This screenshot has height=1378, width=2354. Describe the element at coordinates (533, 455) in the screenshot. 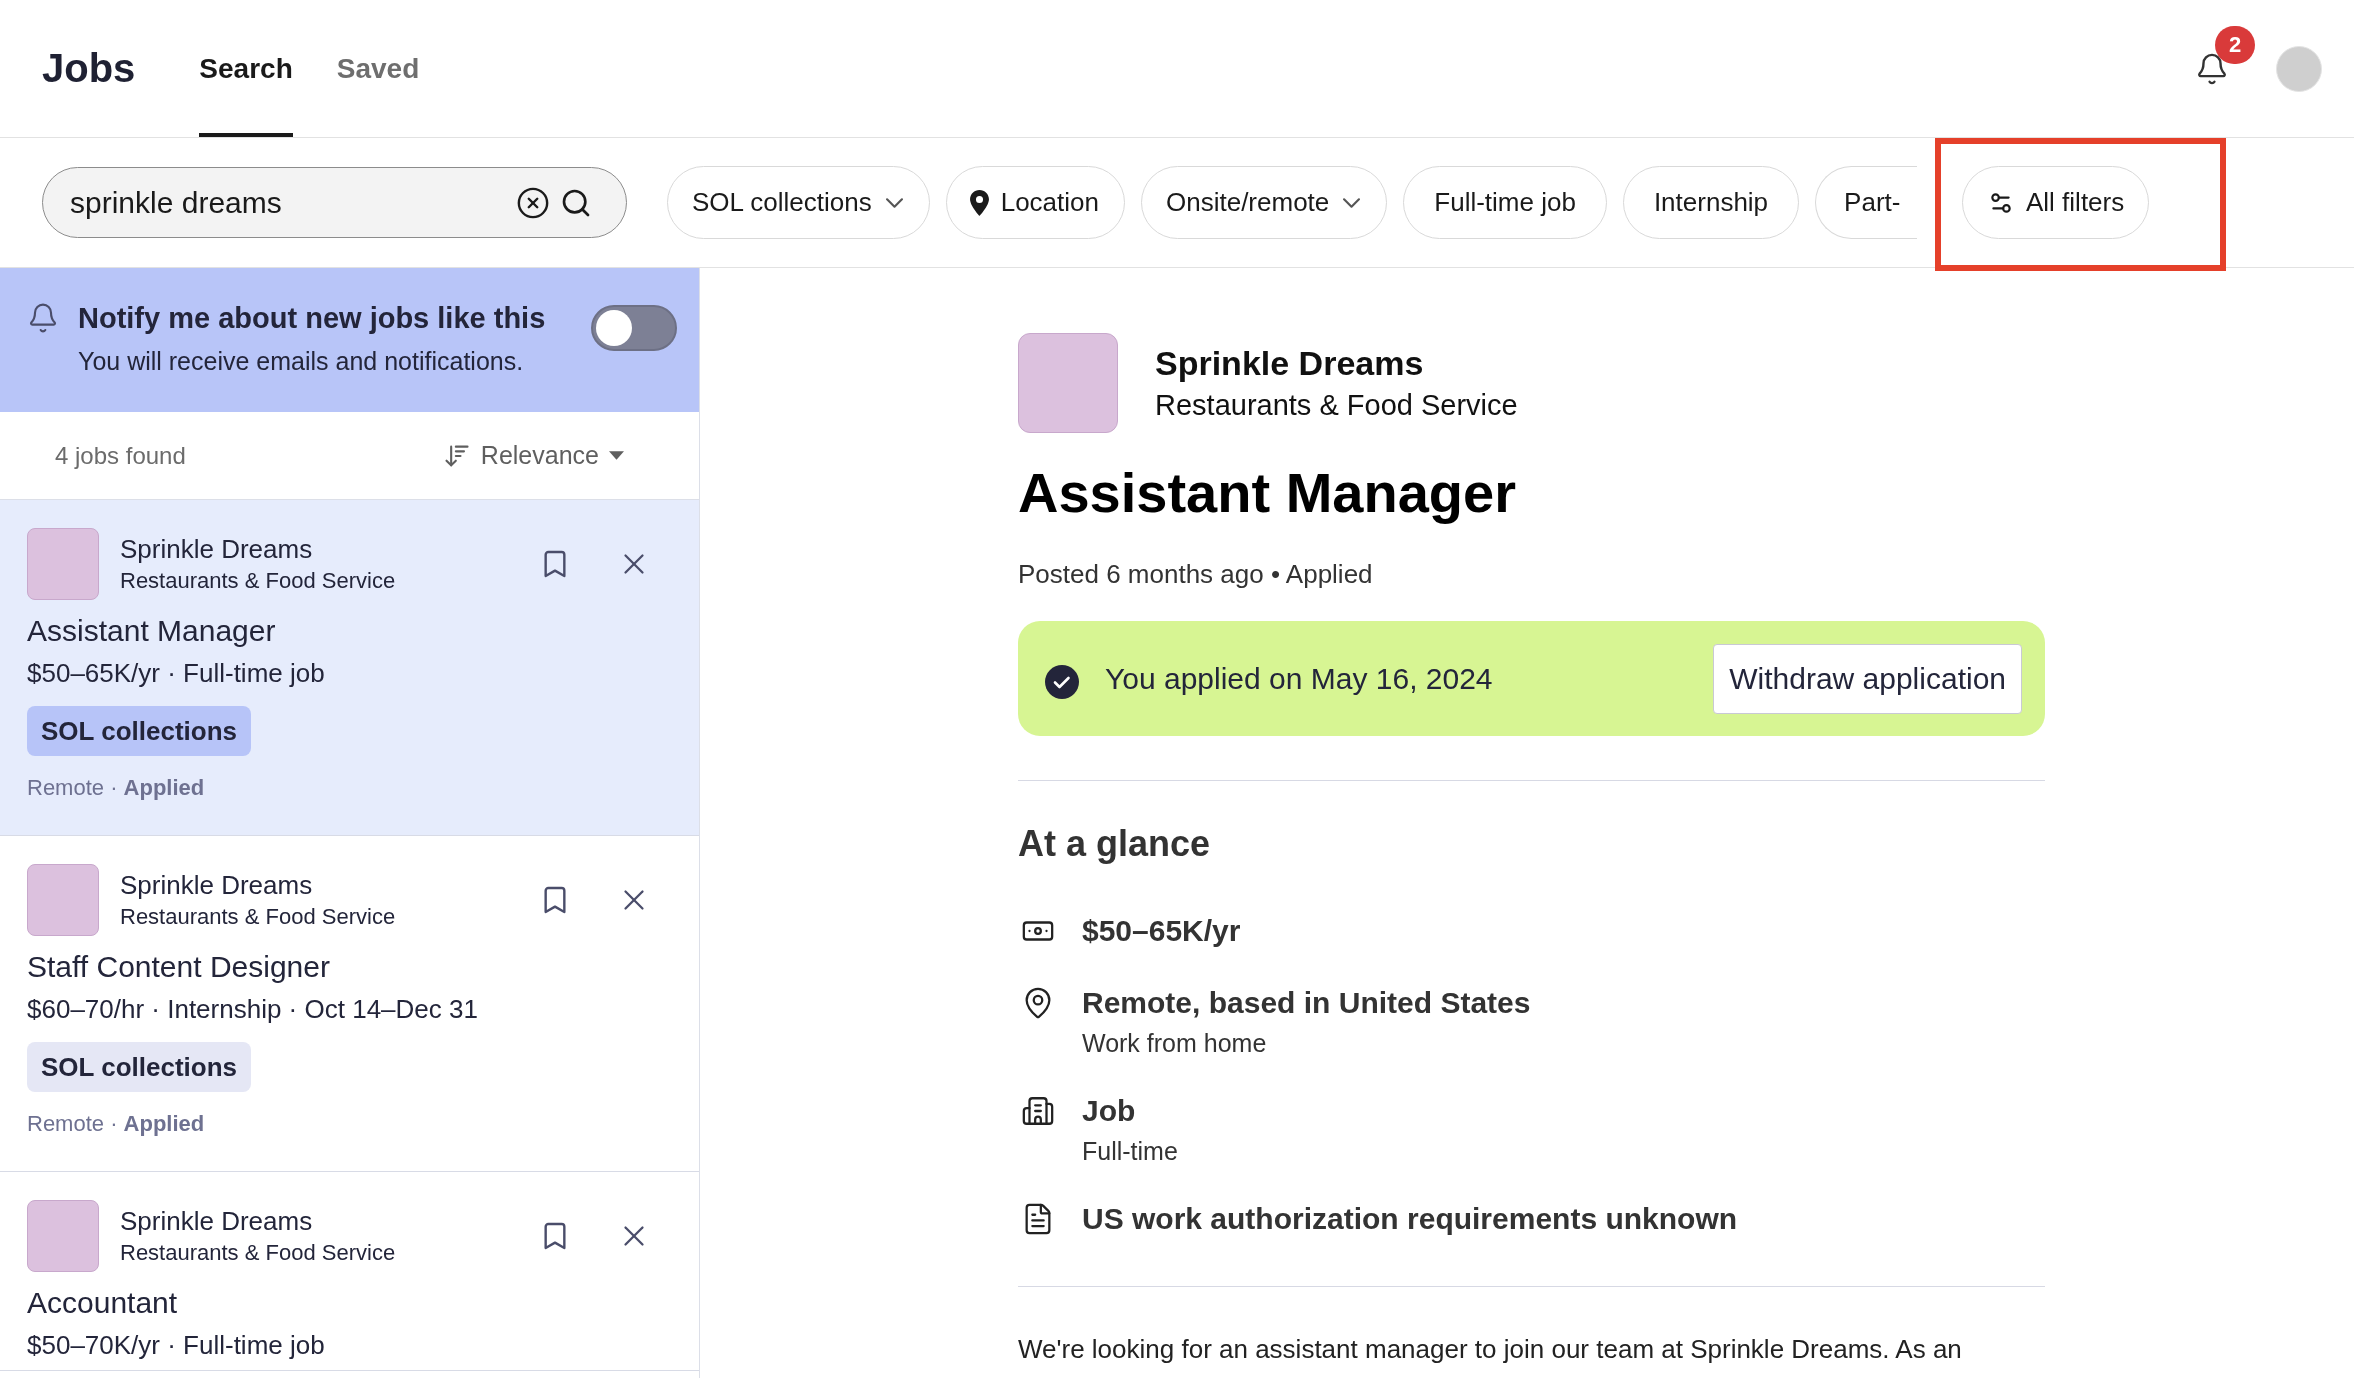

I see `sort-button: Relevance` at that location.